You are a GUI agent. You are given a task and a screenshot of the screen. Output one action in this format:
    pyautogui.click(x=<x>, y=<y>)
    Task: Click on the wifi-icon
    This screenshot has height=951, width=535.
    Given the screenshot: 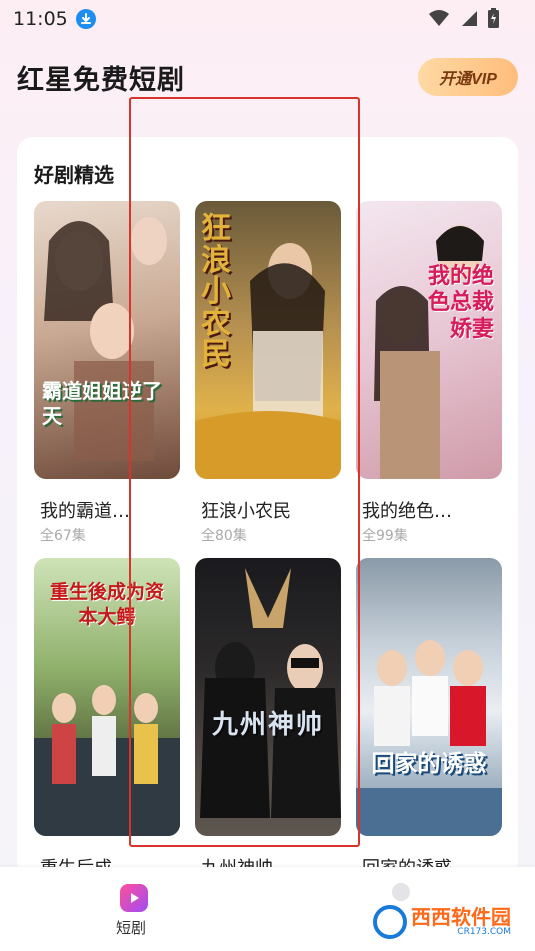 What is the action you would take?
    pyautogui.click(x=439, y=20)
    